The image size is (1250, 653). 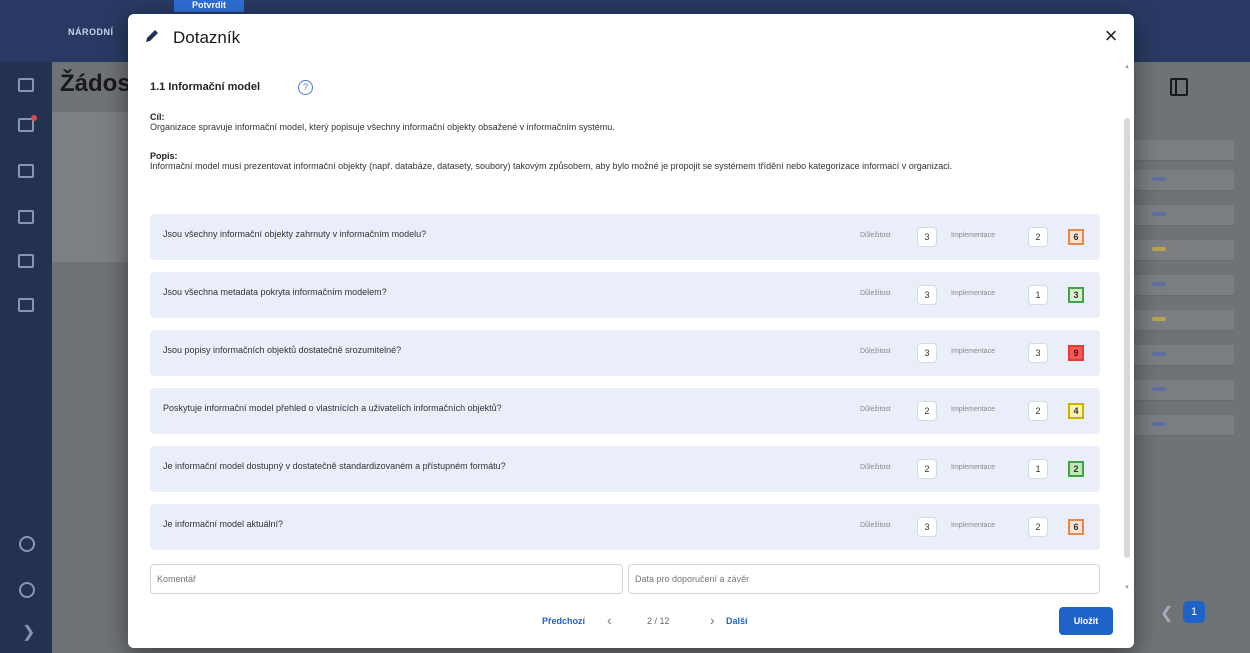 What do you see at coordinates (95, 83) in the screenshot?
I see `bg-page-title: Žádos` at bounding box center [95, 83].